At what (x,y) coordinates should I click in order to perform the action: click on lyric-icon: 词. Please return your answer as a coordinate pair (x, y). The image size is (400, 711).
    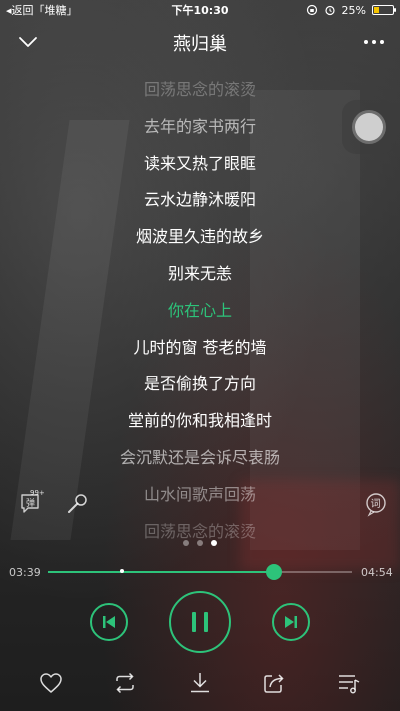
    Looking at the image, I should click on (376, 505).